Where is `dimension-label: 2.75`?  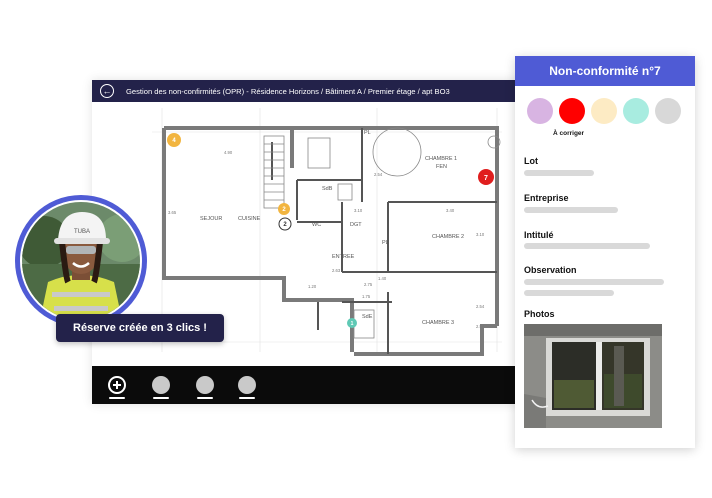 dimension-label: 2.75 is located at coordinates (368, 284).